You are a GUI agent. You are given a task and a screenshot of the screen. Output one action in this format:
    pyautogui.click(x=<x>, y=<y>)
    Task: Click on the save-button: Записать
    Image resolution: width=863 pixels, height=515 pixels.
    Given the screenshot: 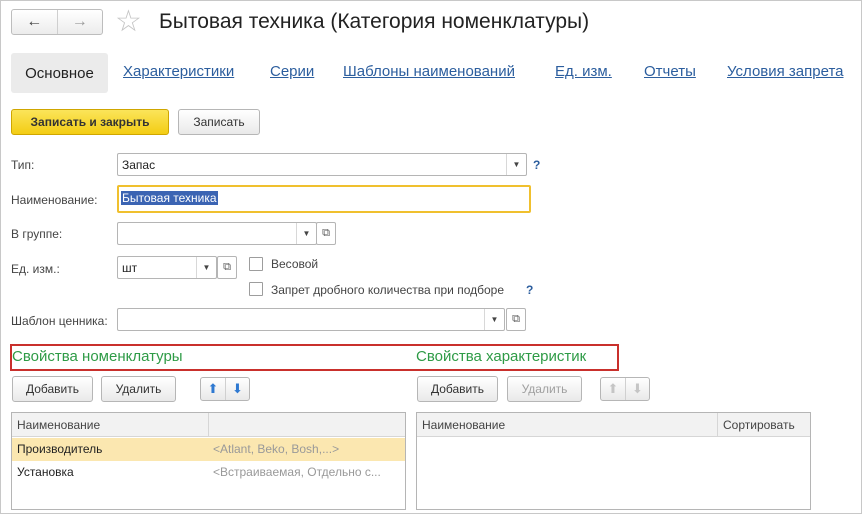 What is the action you would take?
    pyautogui.click(x=219, y=122)
    